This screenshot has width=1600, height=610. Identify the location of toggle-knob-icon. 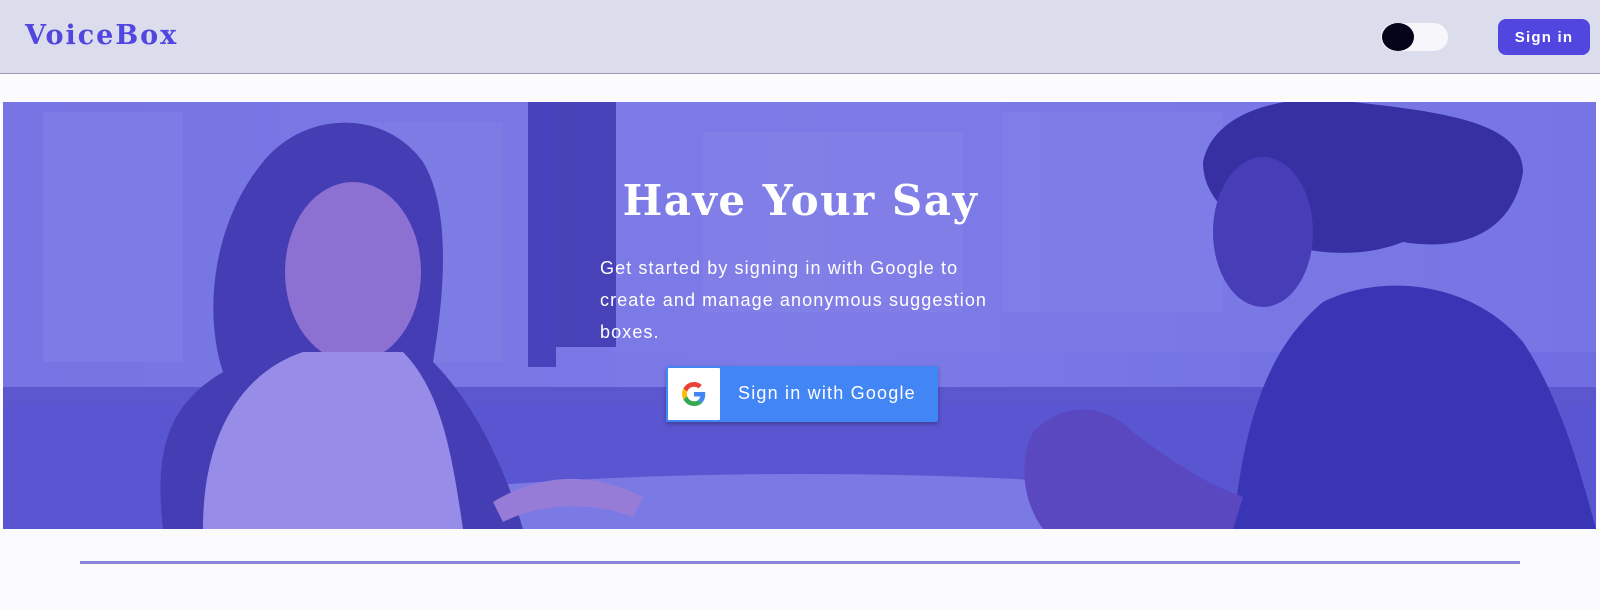
(1398, 37).